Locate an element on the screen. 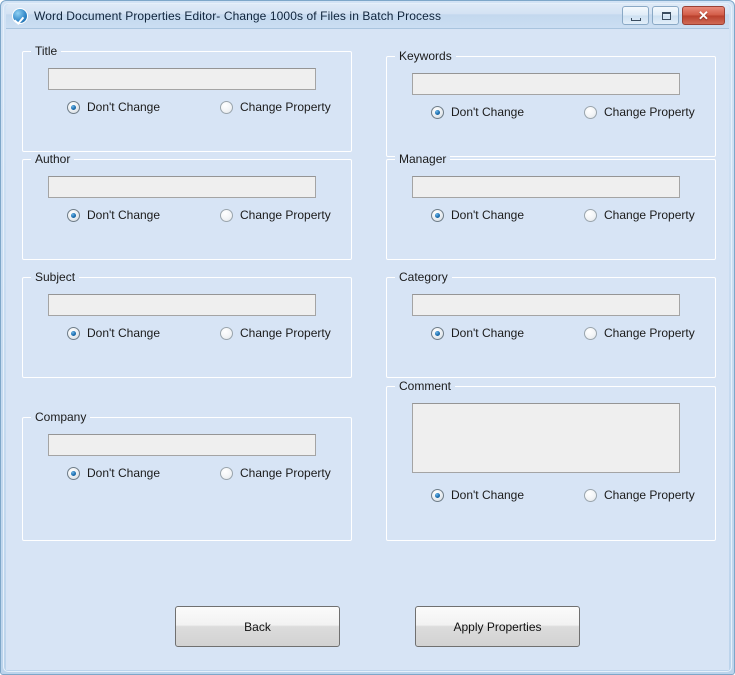 The height and width of the screenshot is (675, 735). subject-input is located at coordinates (182, 305).